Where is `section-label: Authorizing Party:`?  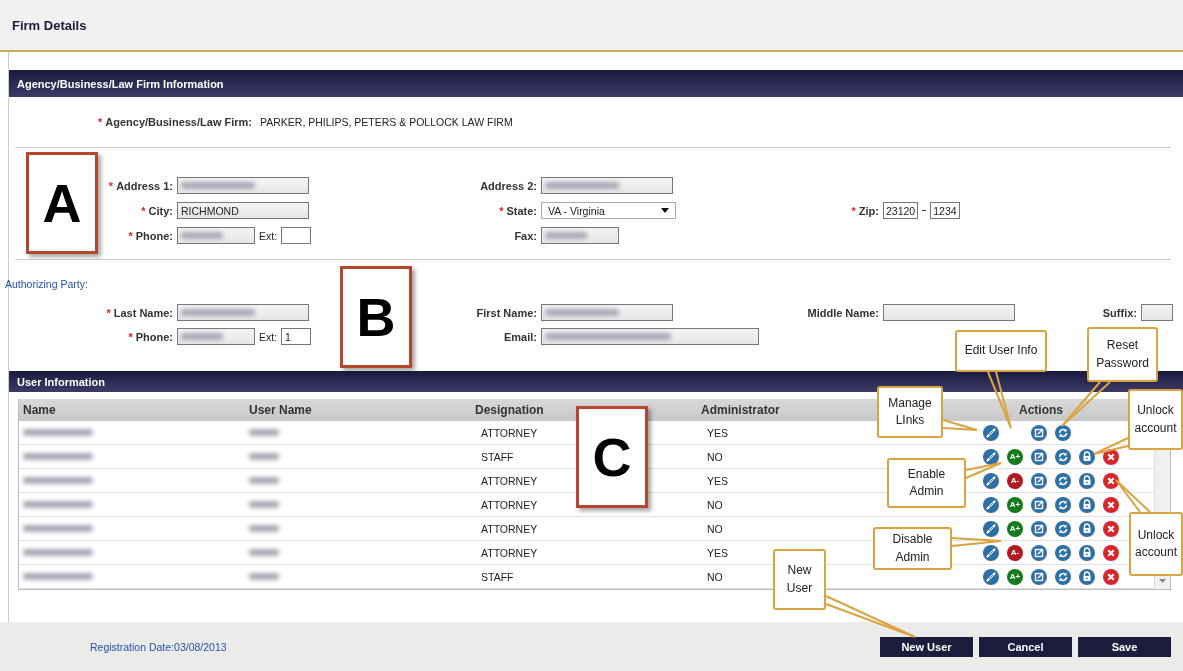 section-label: Authorizing Party: is located at coordinates (46, 284).